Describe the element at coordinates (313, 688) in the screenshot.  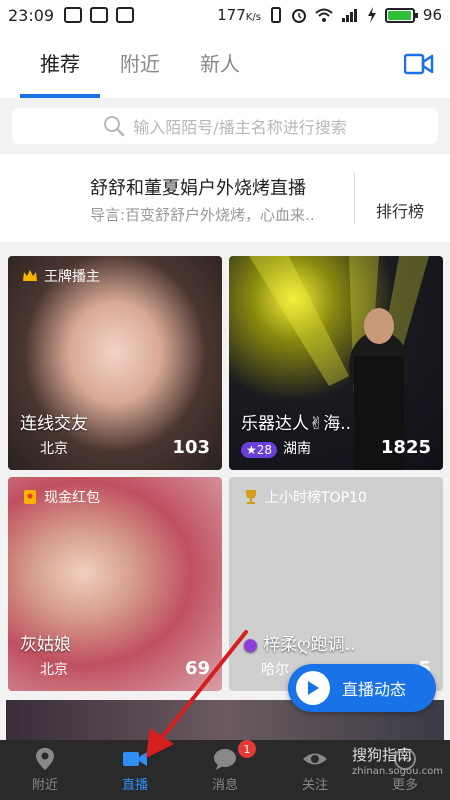
I see `play-icon` at that location.